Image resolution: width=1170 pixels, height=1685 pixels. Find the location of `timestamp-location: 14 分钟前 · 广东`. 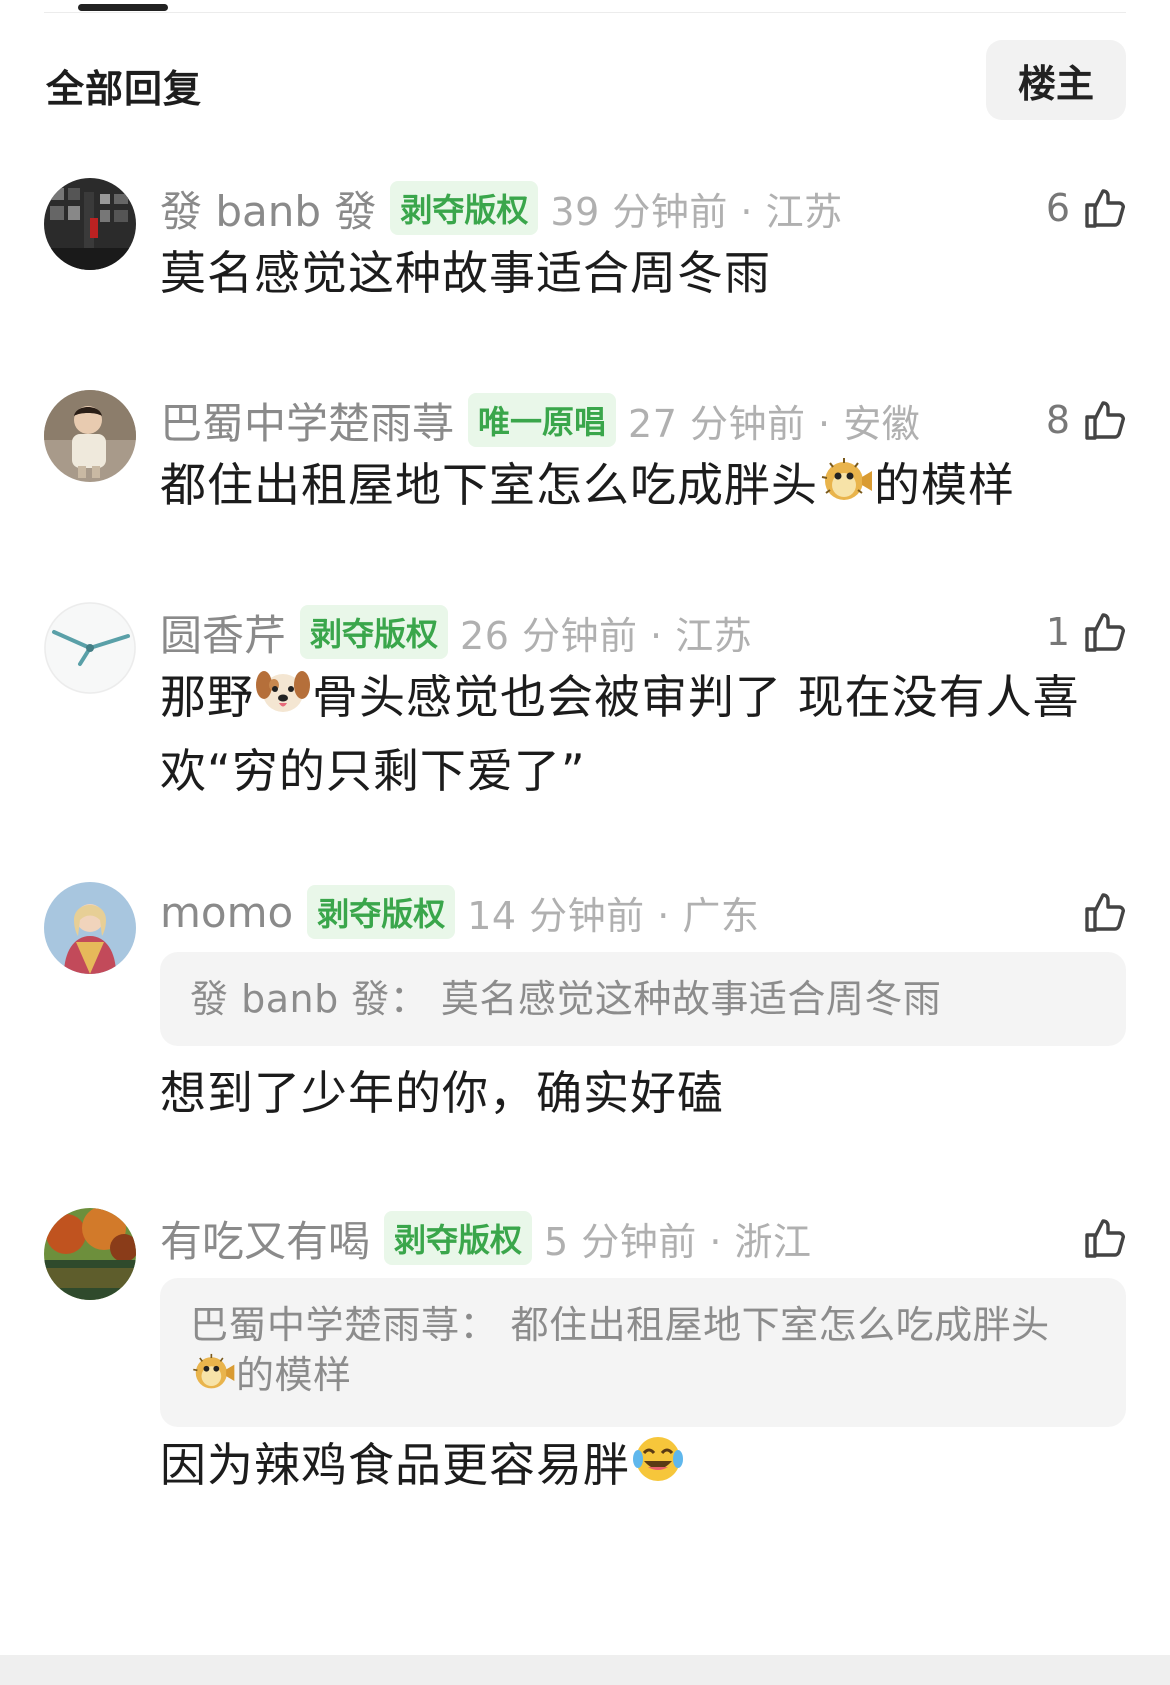

timestamp-location: 14 分钟前 · 广东 is located at coordinates (613, 915).